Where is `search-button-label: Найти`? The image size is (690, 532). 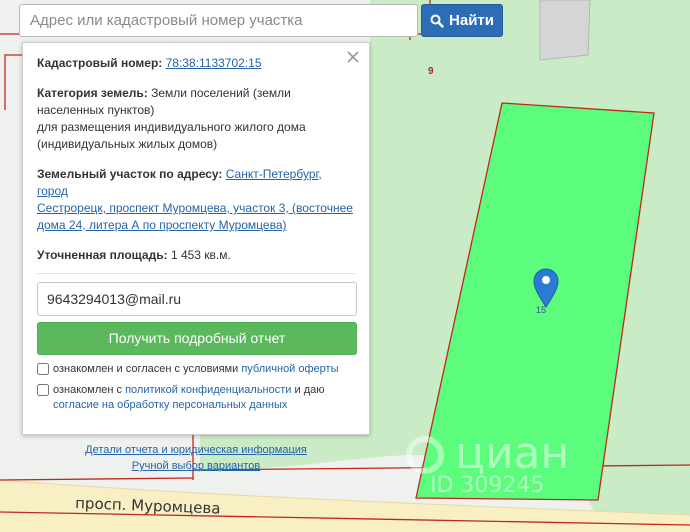
search-button-label: Найти is located at coordinates (471, 20).